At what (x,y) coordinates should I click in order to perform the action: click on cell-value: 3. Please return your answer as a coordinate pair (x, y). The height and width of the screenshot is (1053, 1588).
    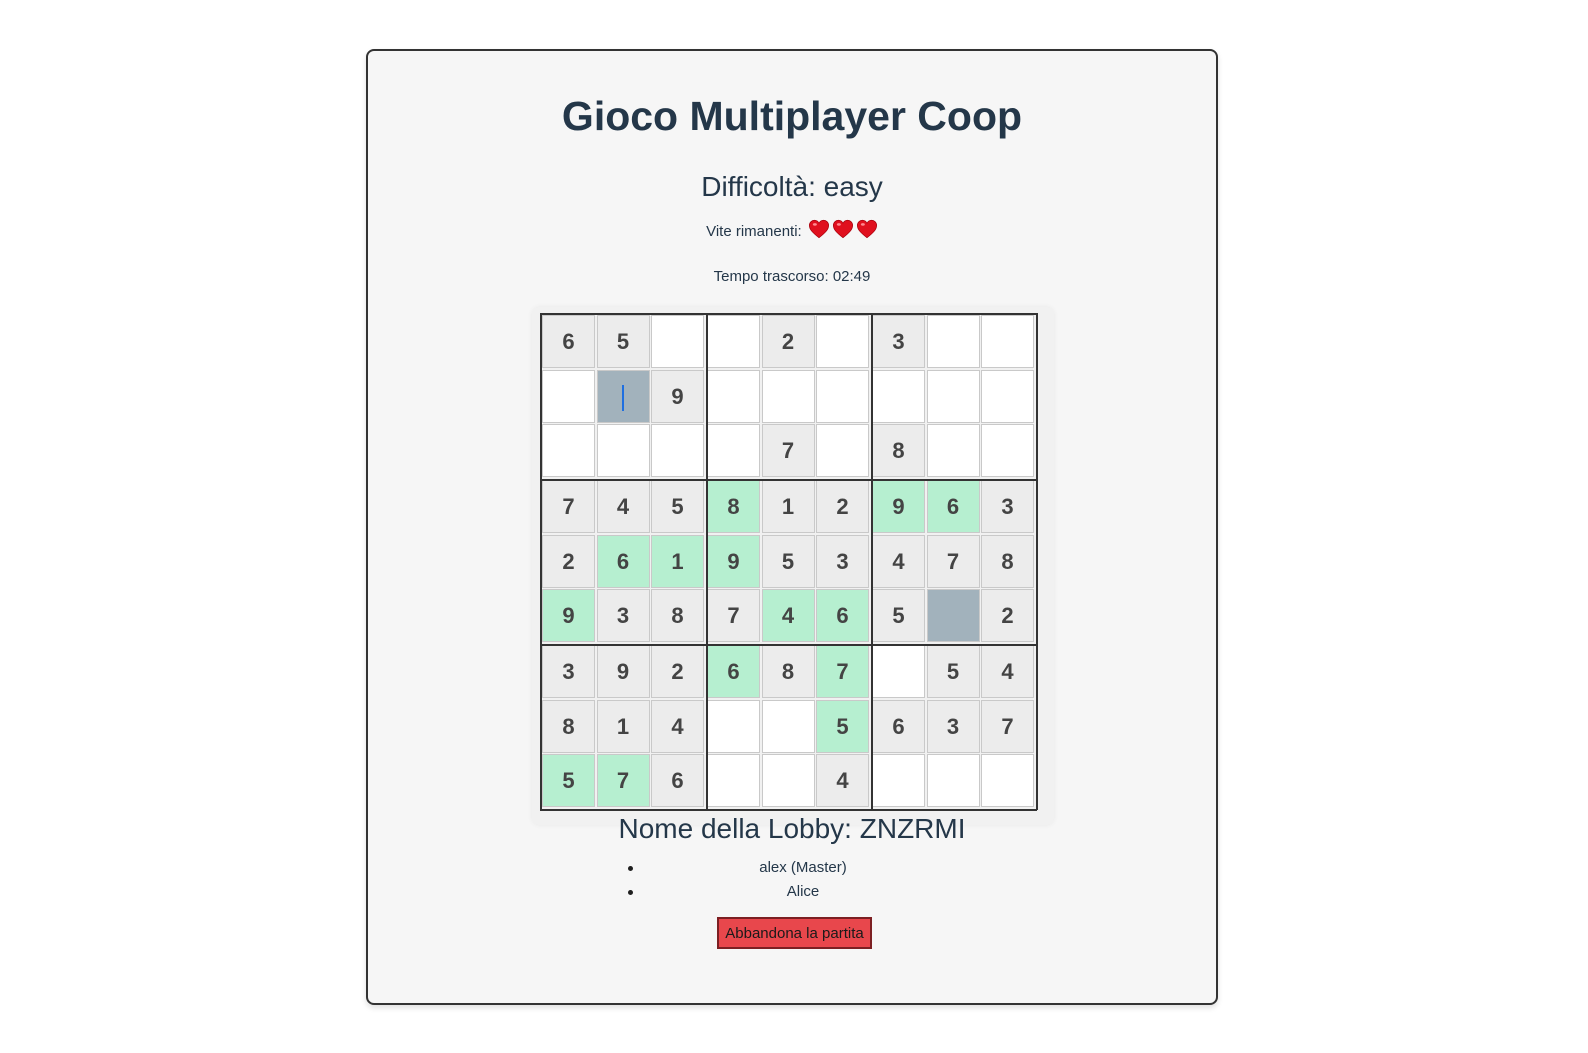
    Looking at the image, I should click on (568, 671).